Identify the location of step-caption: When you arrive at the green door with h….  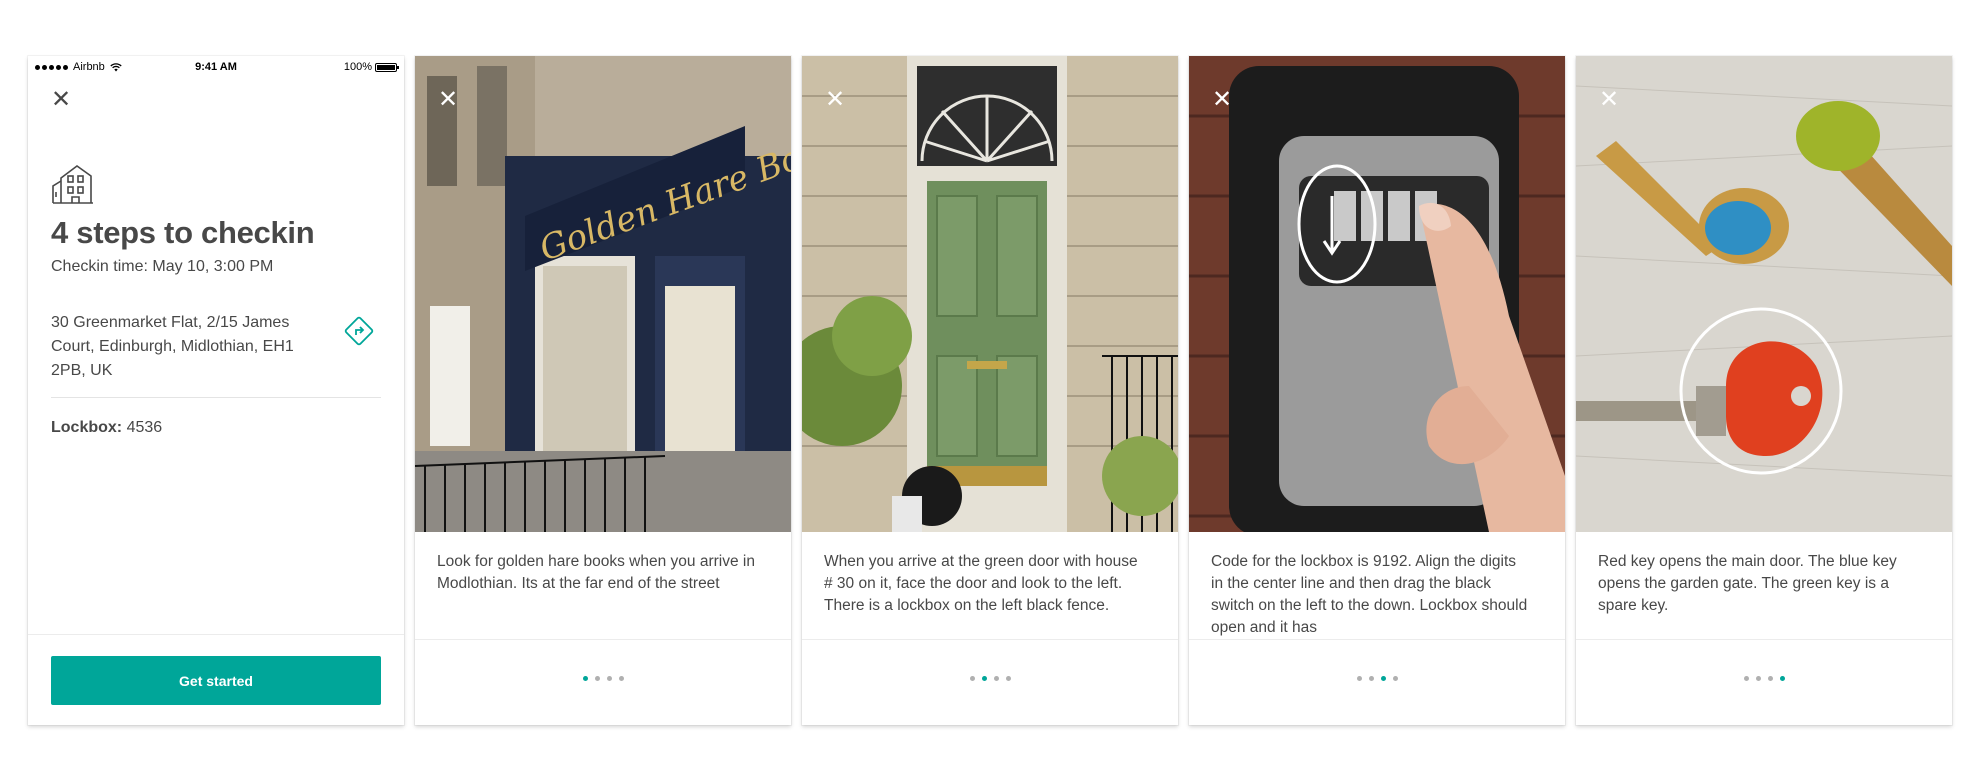
(981, 583).